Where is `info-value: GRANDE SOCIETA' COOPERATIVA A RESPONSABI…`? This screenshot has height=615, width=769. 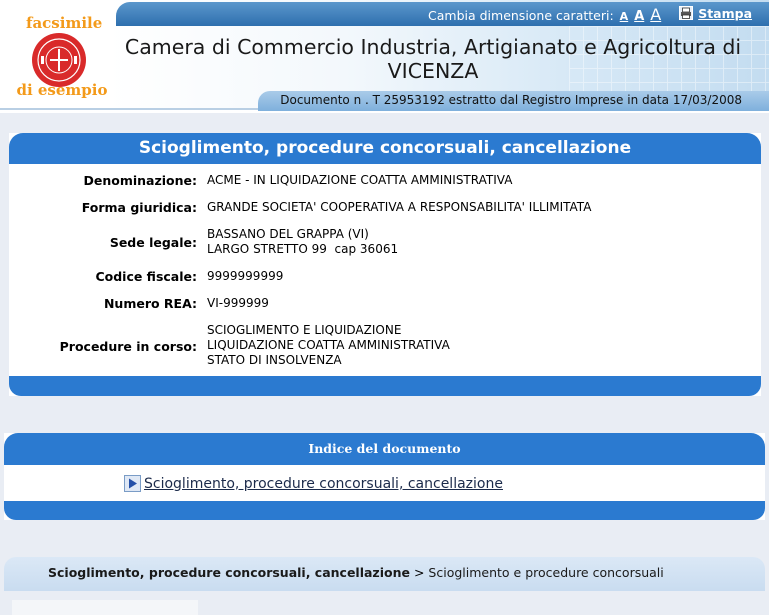 info-value: GRANDE SOCIETA' COOPERATIVA A RESPONSABI… is located at coordinates (399, 207).